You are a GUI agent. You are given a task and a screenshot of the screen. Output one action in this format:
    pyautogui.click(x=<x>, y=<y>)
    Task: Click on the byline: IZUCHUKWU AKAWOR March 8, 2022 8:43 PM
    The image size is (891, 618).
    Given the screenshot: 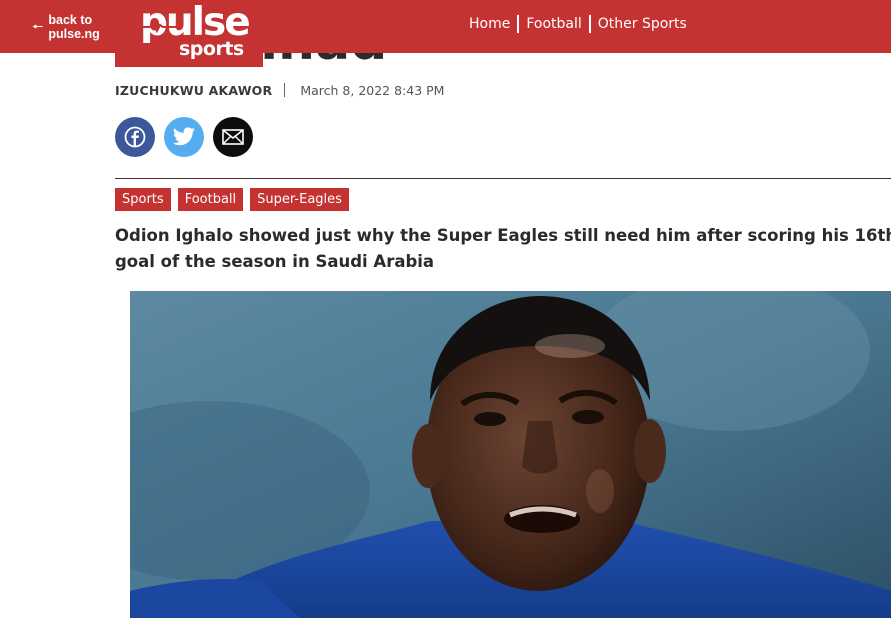 What is the action you would take?
    pyautogui.click(x=279, y=90)
    